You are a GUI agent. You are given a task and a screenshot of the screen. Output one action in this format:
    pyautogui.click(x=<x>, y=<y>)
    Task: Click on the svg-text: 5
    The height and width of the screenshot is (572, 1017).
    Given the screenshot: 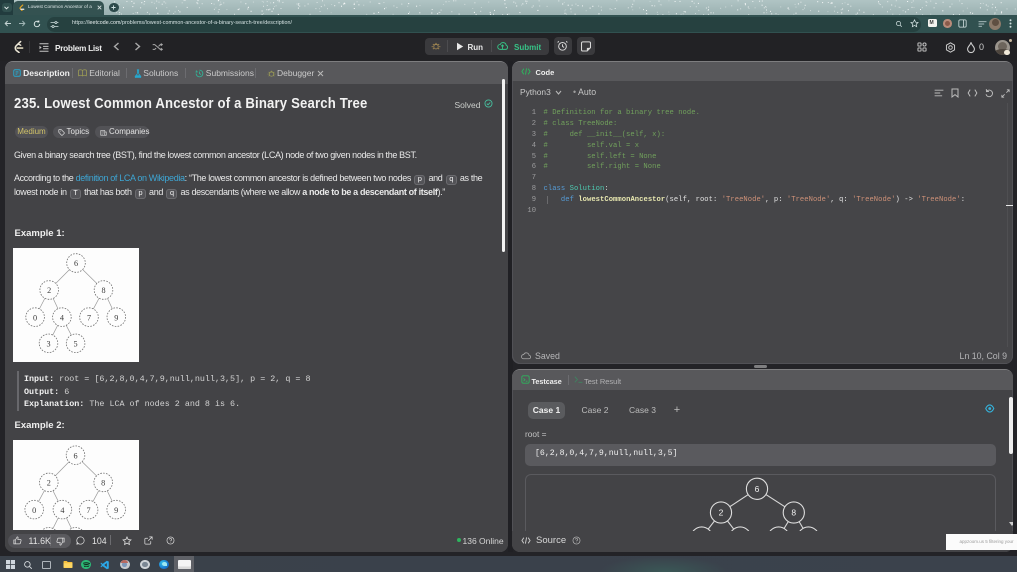 What is the action you would take?
    pyautogui.click(x=76, y=344)
    